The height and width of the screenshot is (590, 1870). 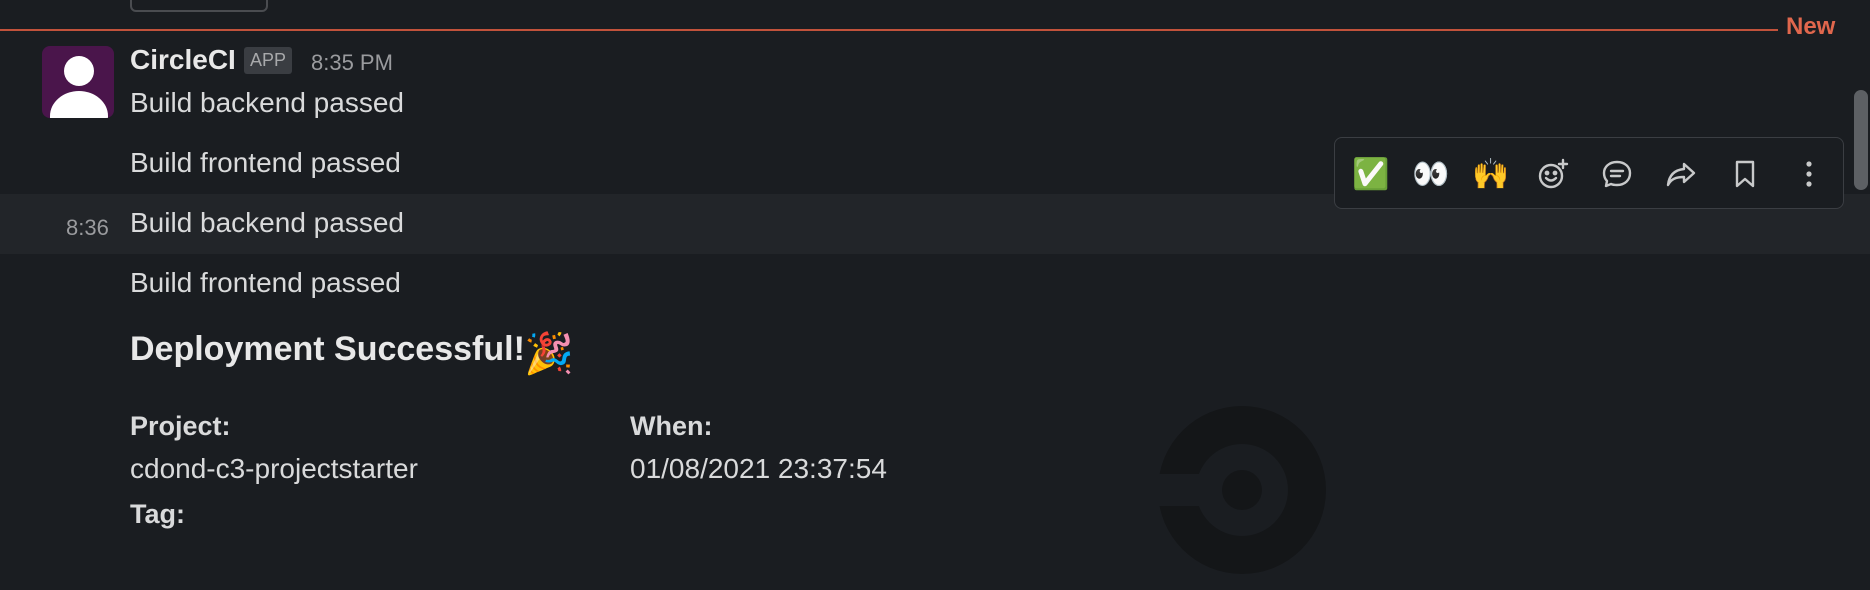 I want to click on field-label-project: Project:, so click(x=180, y=426).